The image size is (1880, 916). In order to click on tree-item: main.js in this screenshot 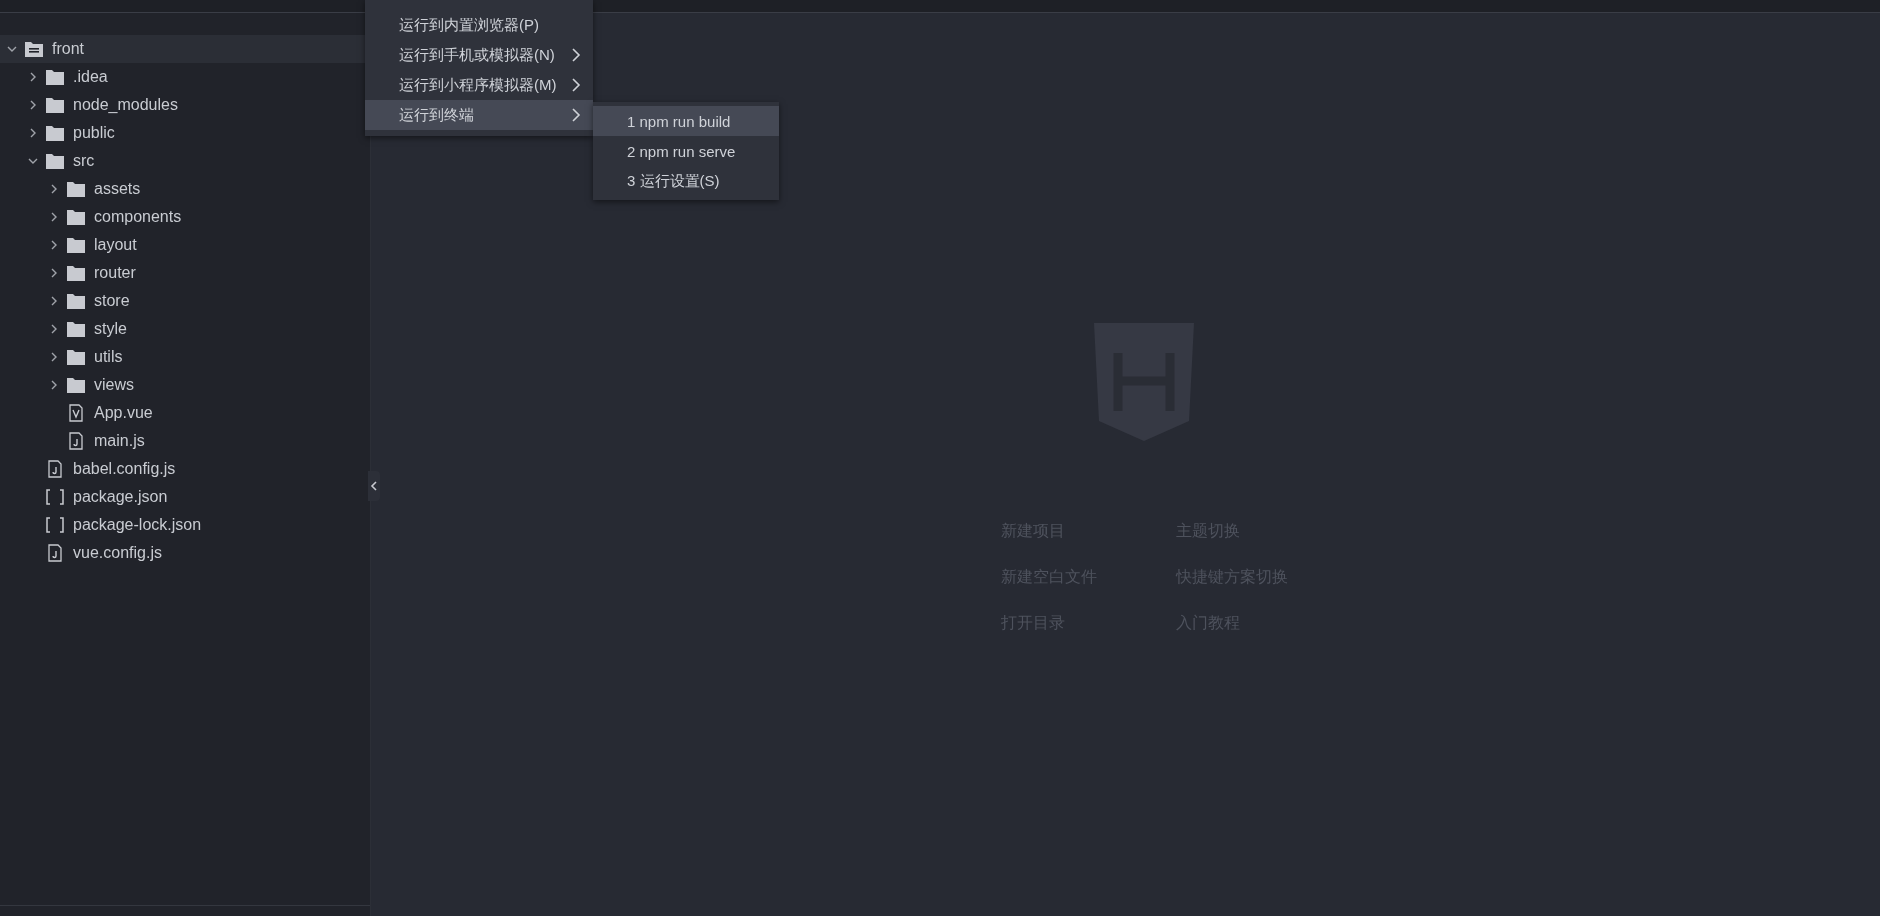, I will do `click(185, 441)`.